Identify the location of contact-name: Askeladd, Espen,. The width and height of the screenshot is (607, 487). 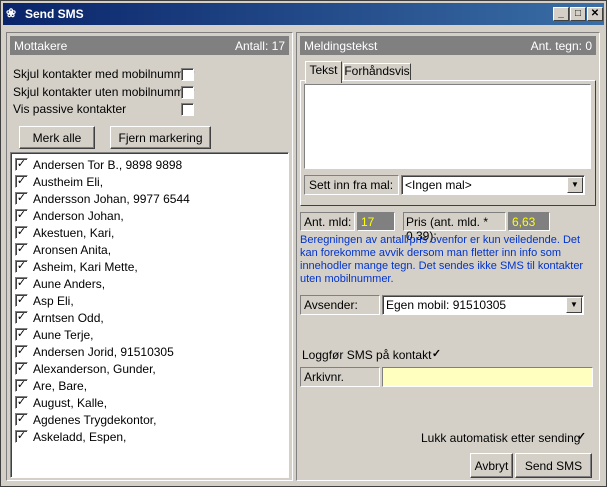
(80, 437).